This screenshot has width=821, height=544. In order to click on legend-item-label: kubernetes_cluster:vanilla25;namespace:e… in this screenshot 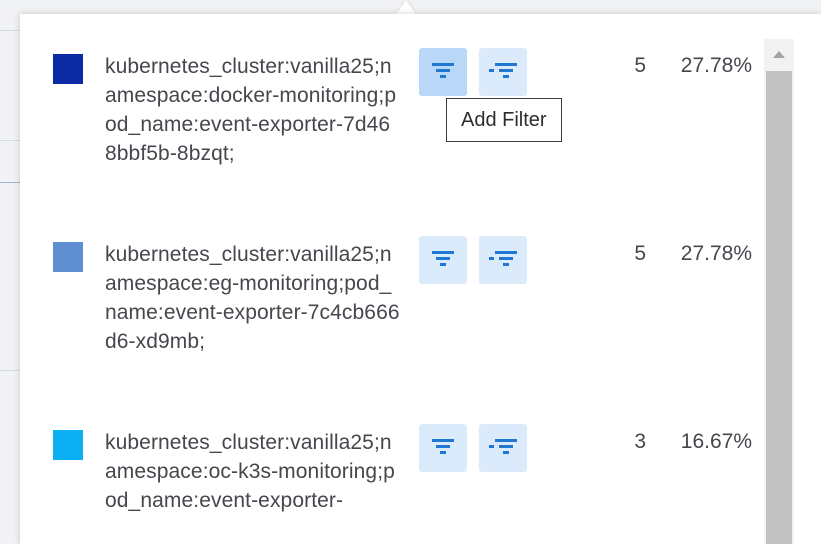, I will do `click(252, 298)`.